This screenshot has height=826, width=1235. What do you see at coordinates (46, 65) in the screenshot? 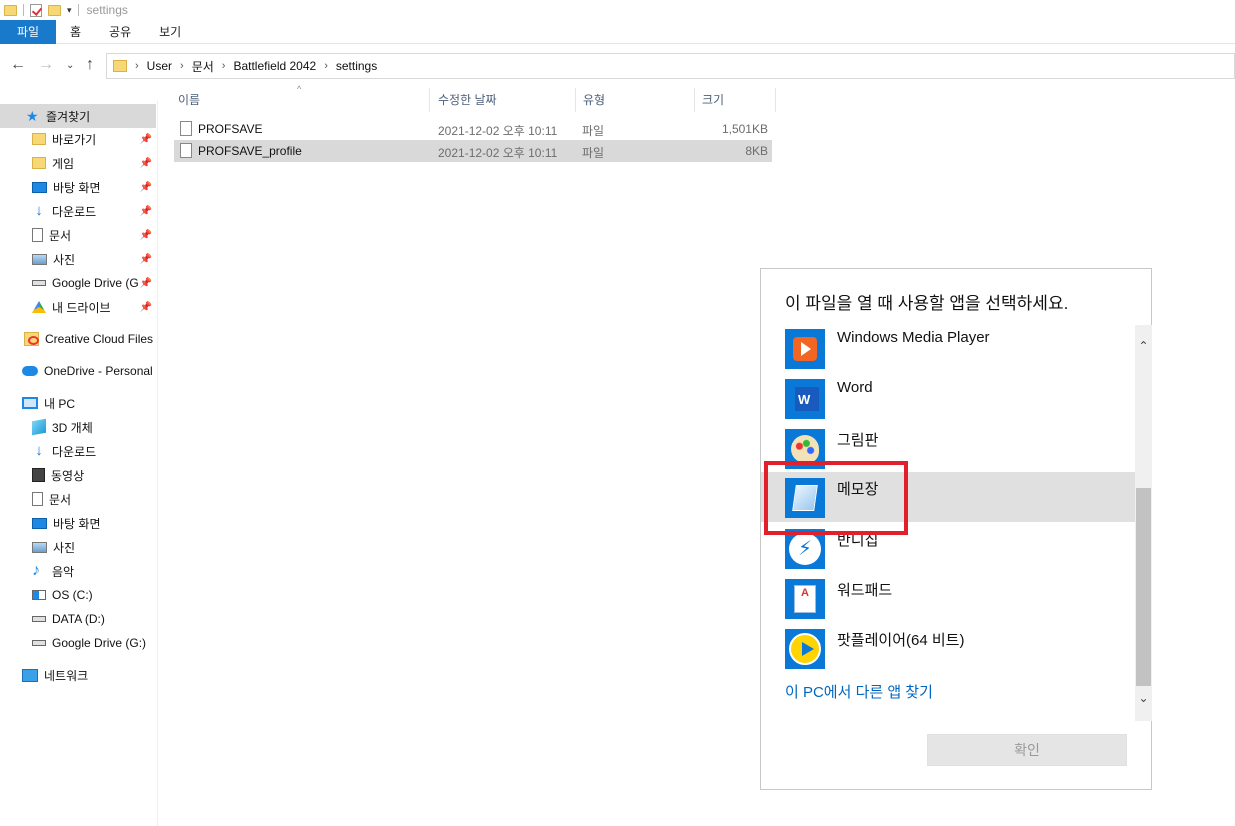
I see `forward-arrow-icon: →` at bounding box center [46, 65].